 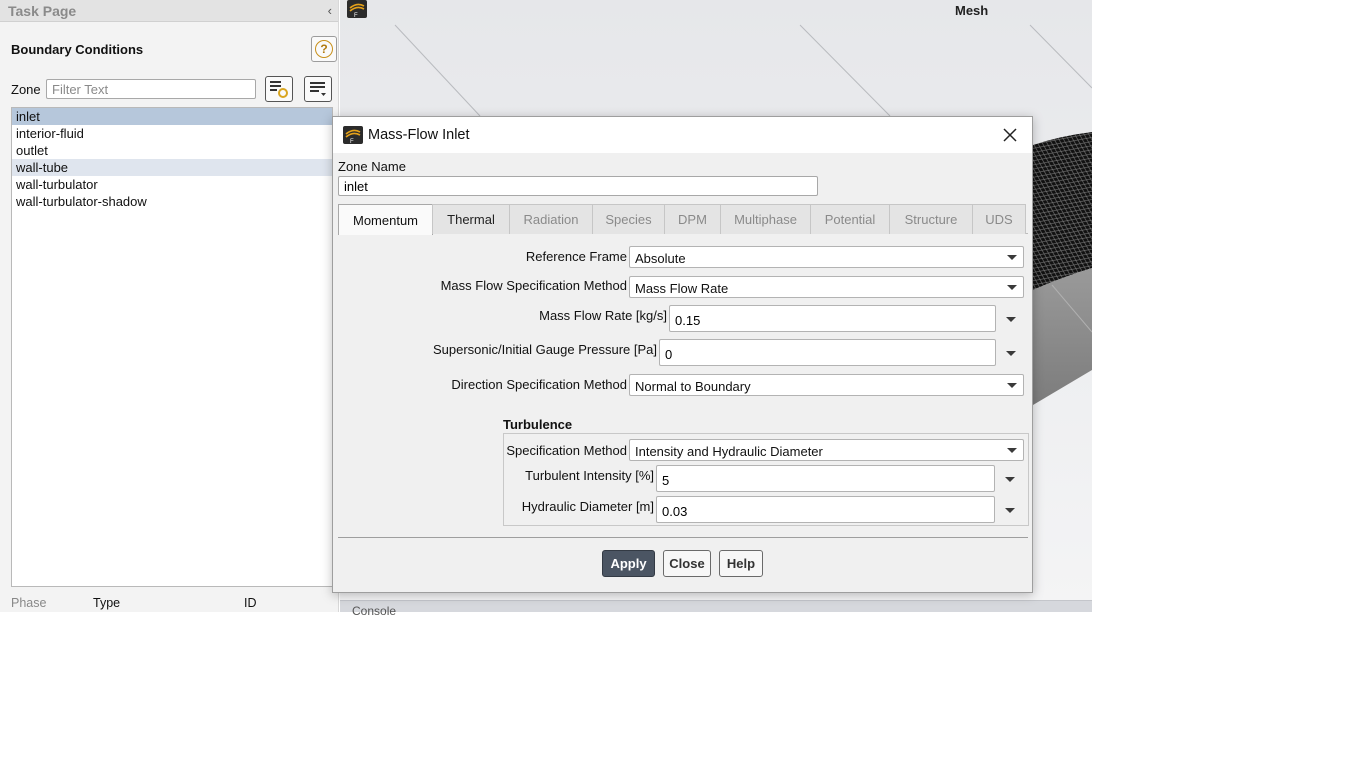 What do you see at coordinates (1062, 211) in the screenshot?
I see `turbulator-mesh` at bounding box center [1062, 211].